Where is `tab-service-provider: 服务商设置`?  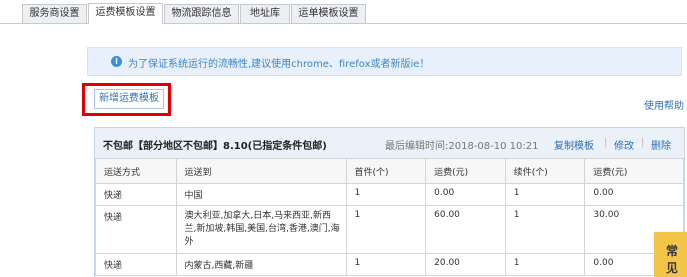
tab-service-provider: 服务商设置 is located at coordinates (54, 13).